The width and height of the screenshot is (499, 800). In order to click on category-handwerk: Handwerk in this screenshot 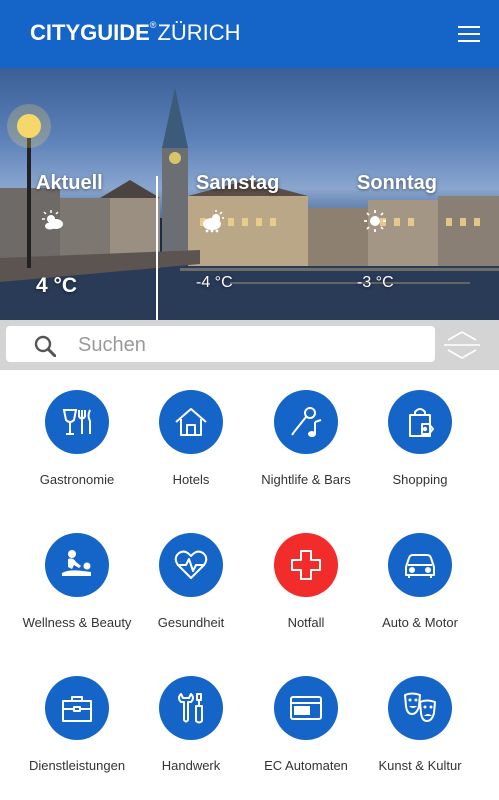, I will do `click(191, 725)`.